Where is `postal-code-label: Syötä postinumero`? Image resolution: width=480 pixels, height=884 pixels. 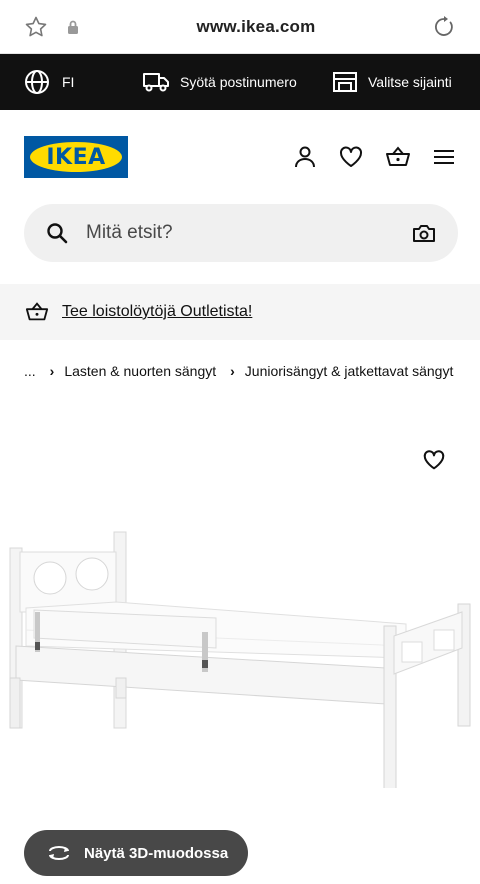 postal-code-label: Syötä postinumero is located at coordinates (238, 82).